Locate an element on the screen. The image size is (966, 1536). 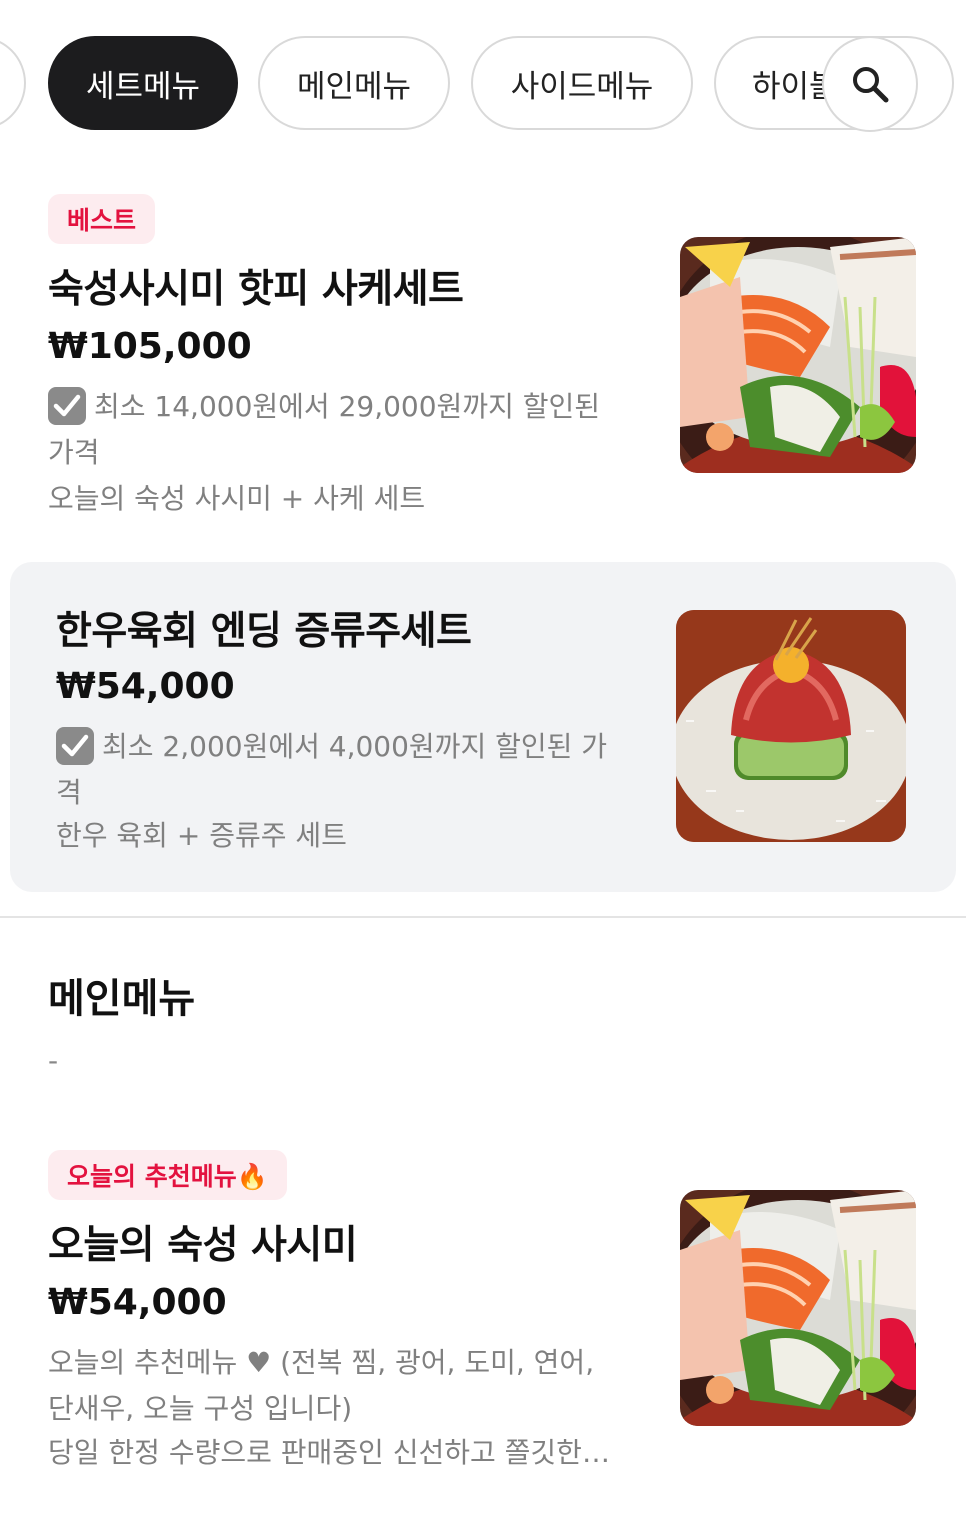
section-subtitle: - is located at coordinates (53, 1060).